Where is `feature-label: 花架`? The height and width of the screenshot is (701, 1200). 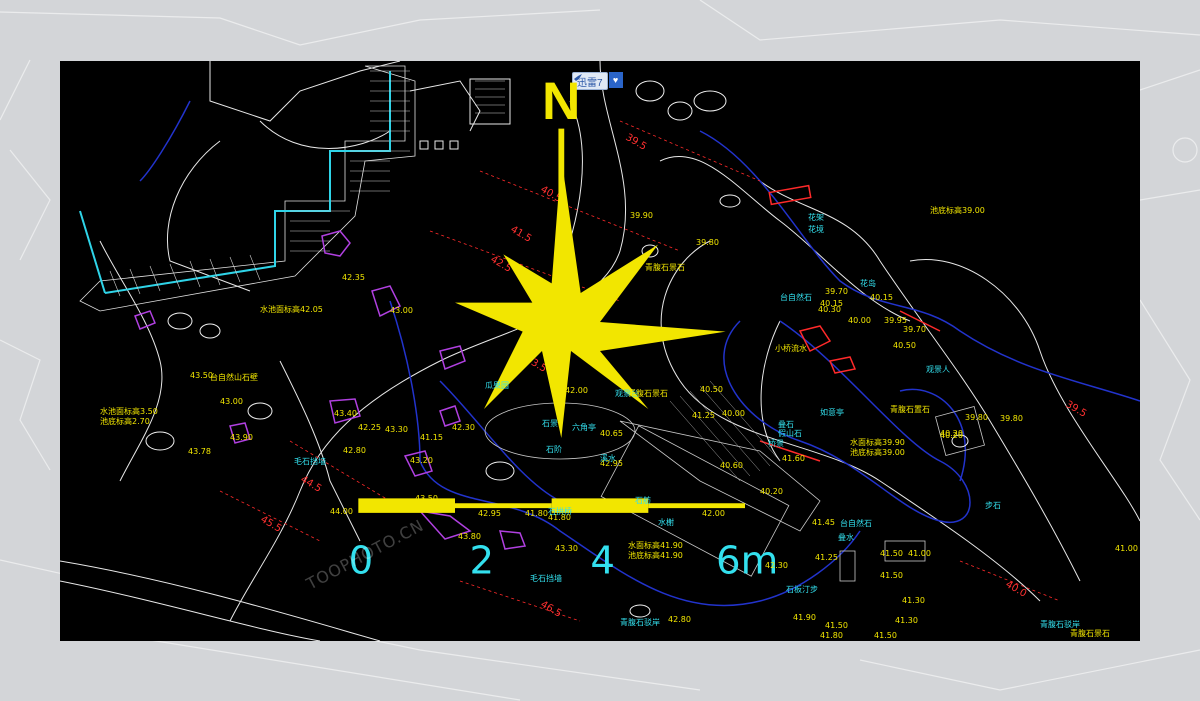 feature-label: 花架 is located at coordinates (816, 217).